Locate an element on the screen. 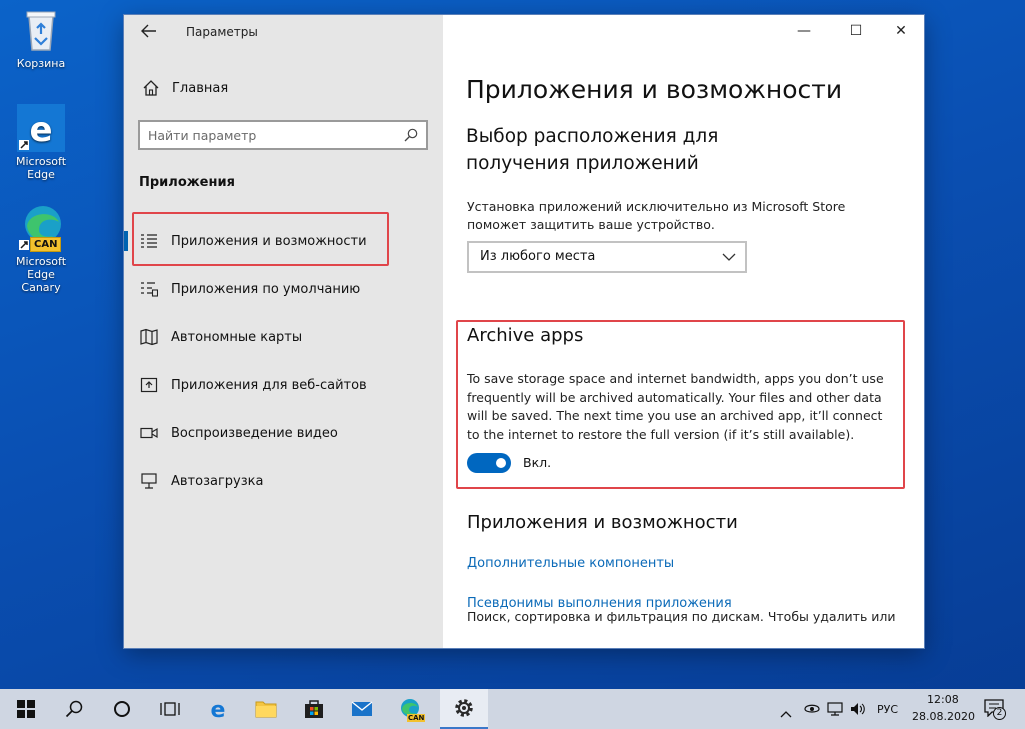 Image resolution: width=1025 pixels, height=729 pixels. archive-apps-heading: Archive apps is located at coordinates (525, 335).